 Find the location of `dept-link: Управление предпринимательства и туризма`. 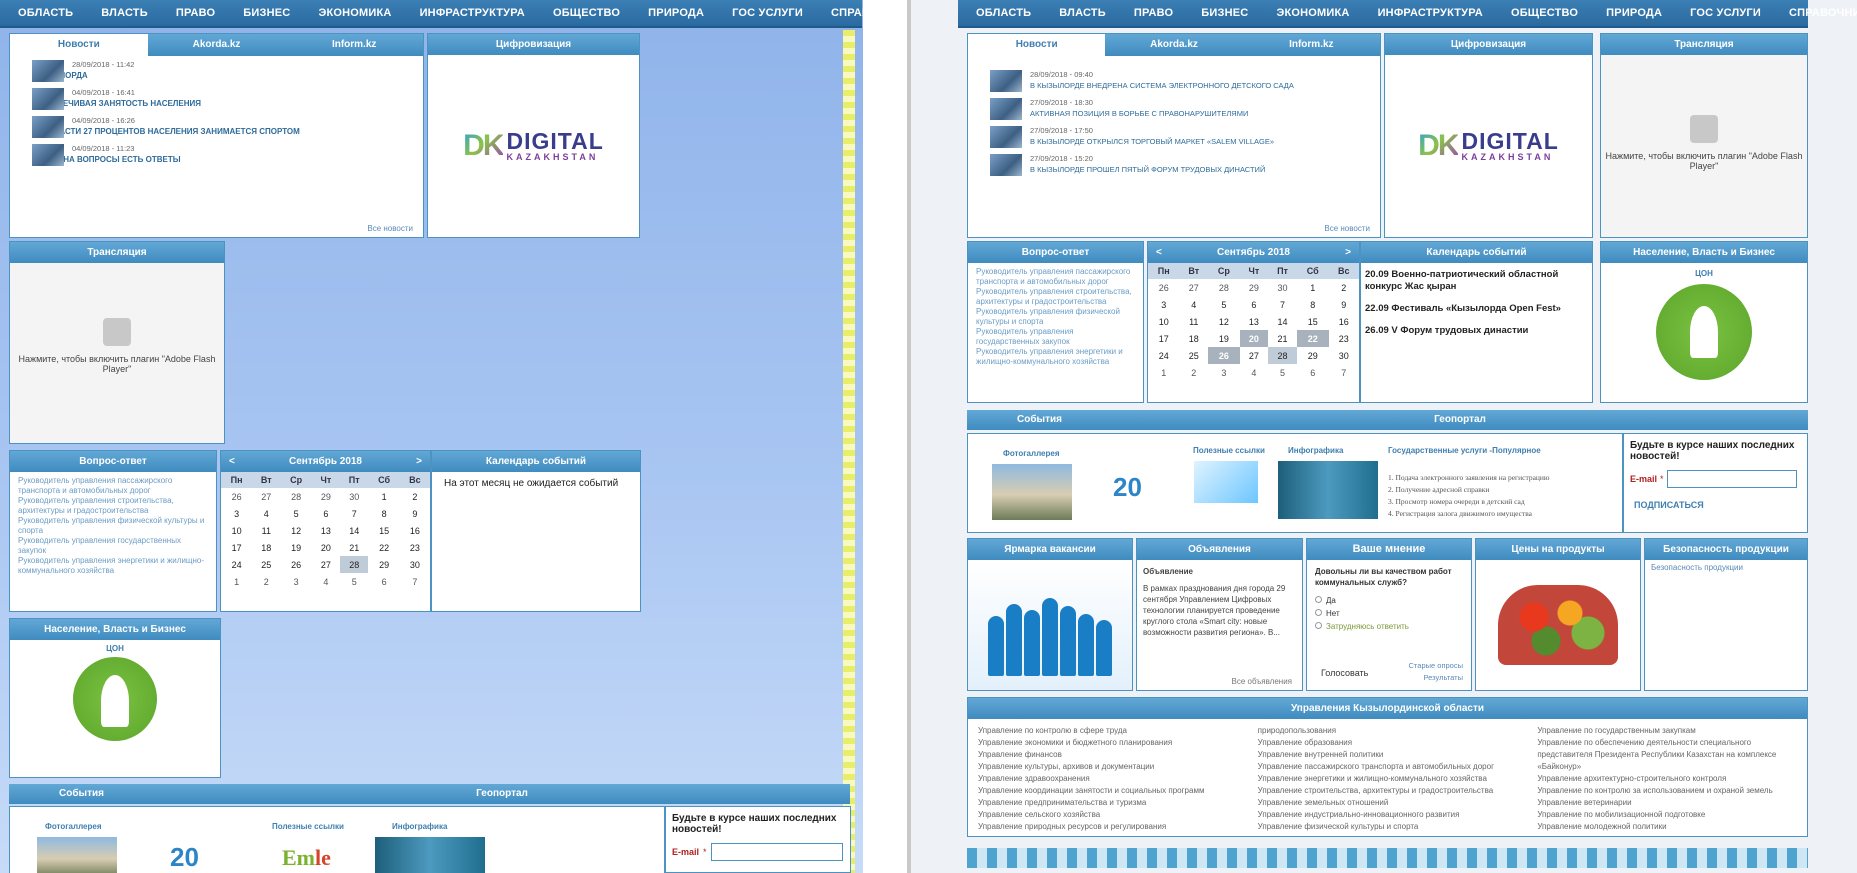

dept-link: Управление предпринимательства и туризма is located at coordinates (1108, 803).